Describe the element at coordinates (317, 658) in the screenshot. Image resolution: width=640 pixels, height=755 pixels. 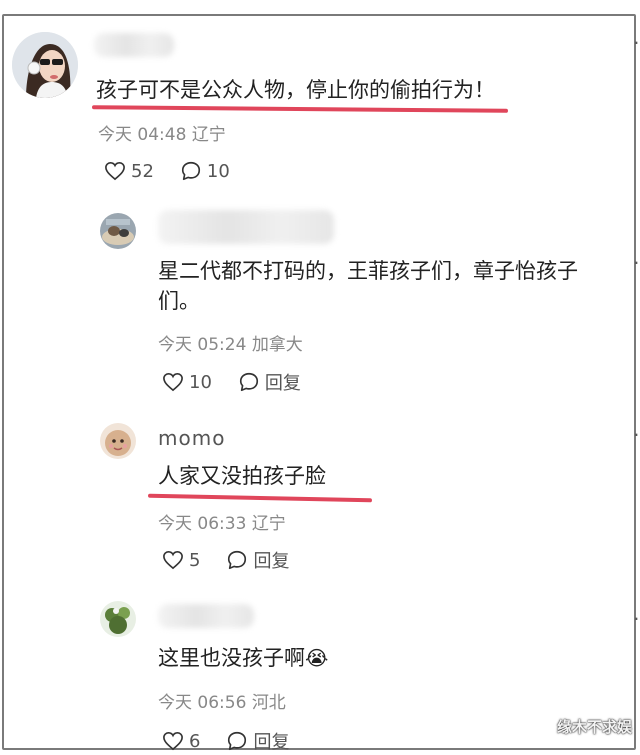
I see `crying-emoji: 😭` at that location.